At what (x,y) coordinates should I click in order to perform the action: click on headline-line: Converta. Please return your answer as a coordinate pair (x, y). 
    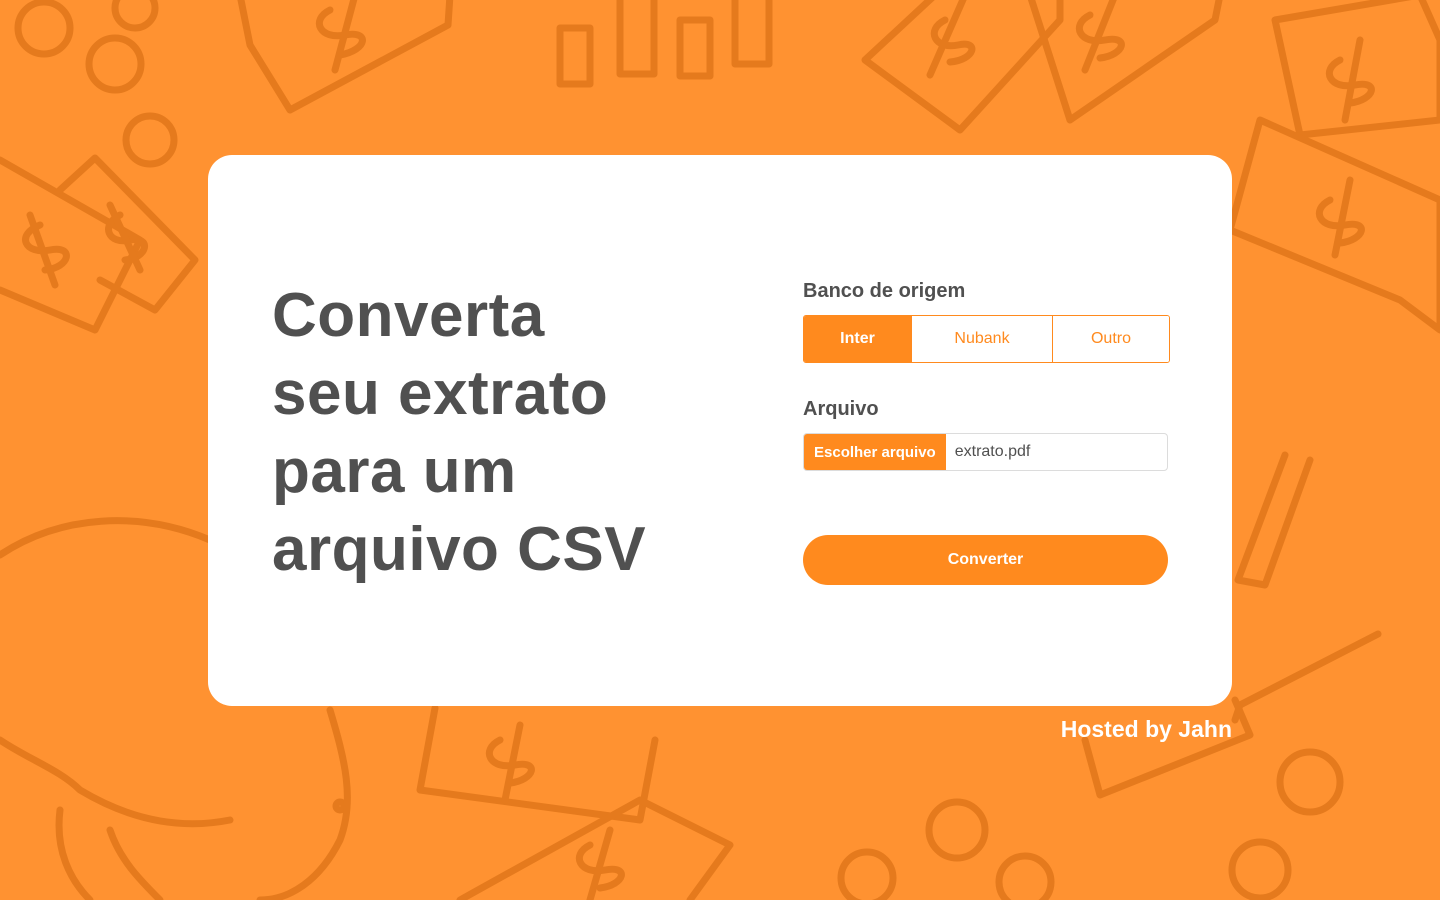
    Looking at the image, I should click on (408, 315).